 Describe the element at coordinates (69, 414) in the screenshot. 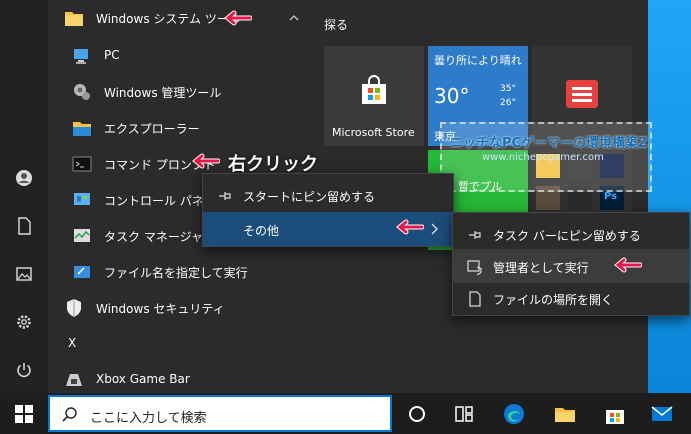

I see `search-icon` at that location.